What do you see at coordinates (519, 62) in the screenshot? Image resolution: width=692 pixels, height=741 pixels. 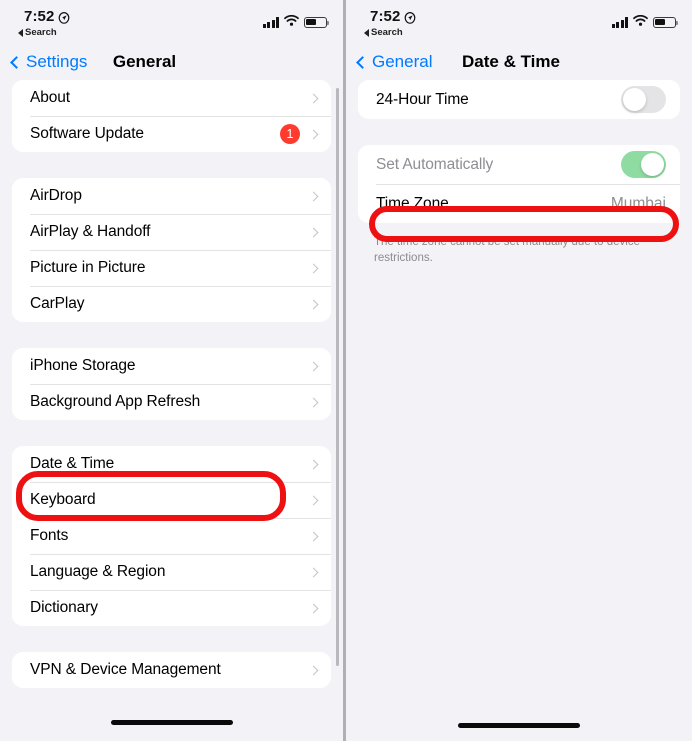 I see `navigation-bar: General Date & Time` at bounding box center [519, 62].